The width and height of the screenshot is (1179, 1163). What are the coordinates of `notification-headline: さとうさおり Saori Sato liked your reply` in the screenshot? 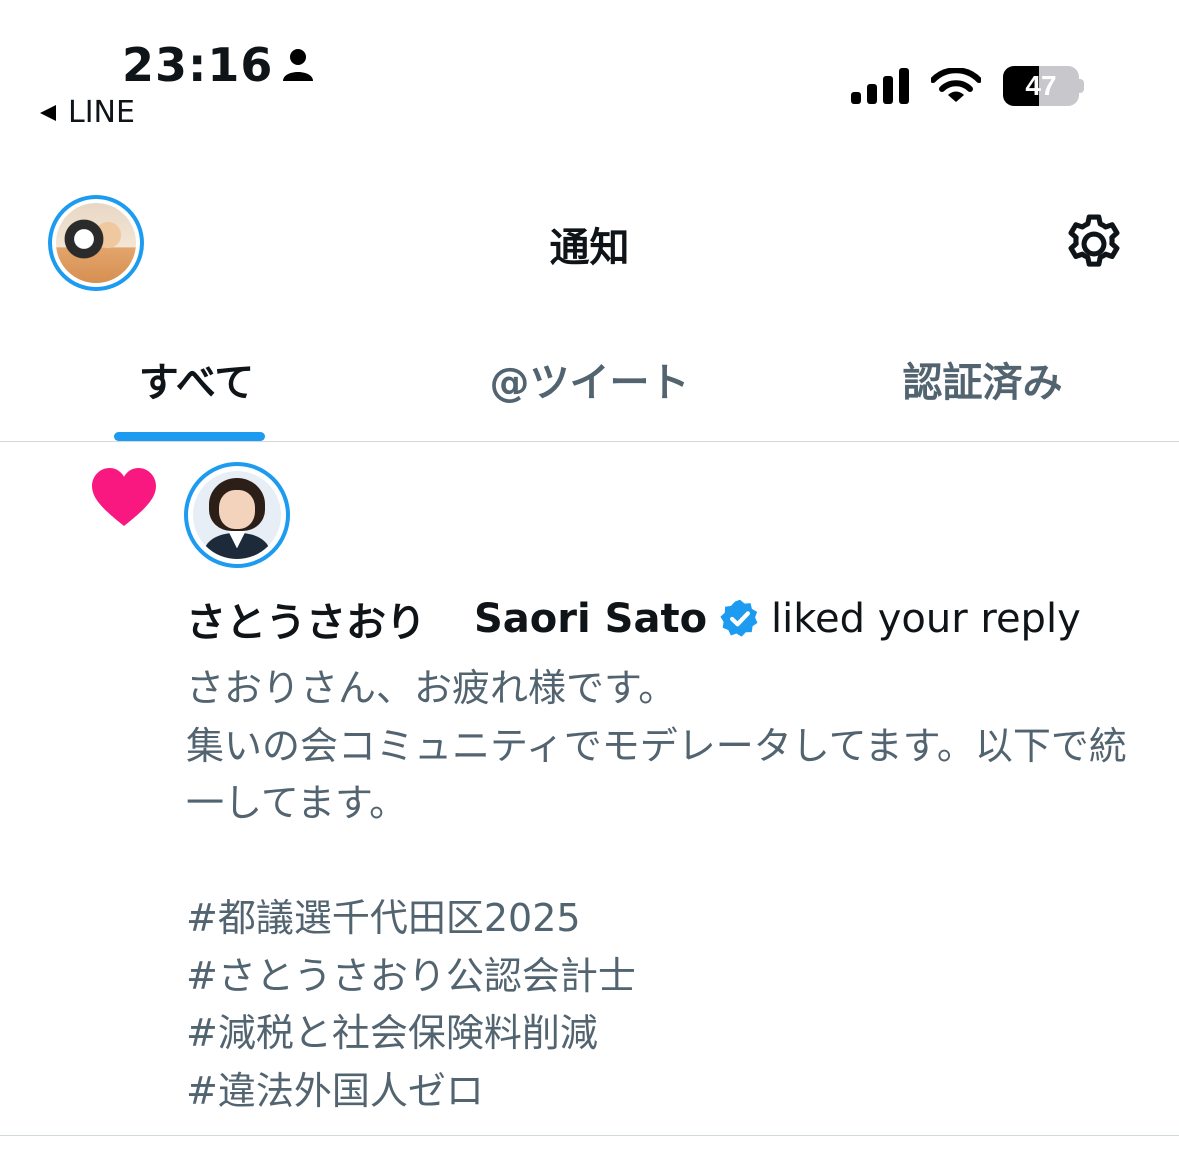 It's located at (633, 619).